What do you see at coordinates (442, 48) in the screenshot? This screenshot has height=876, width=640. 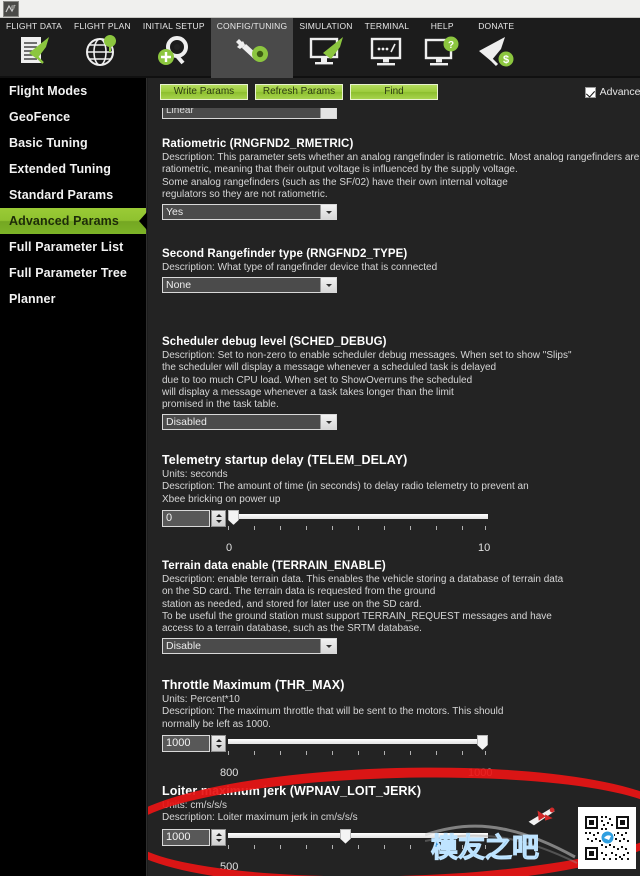 I see `nav-tab-help: HELP ?` at bounding box center [442, 48].